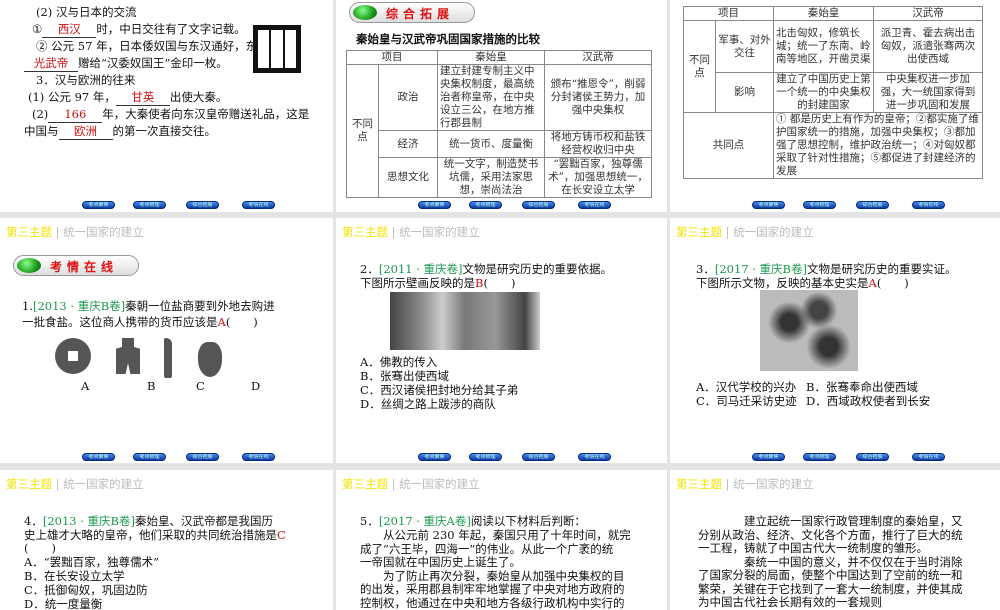 Image resolution: width=1000 pixels, height=610 pixels. Describe the element at coordinates (69, 30) in the screenshot. I see `answer-blank: 西汉` at that location.